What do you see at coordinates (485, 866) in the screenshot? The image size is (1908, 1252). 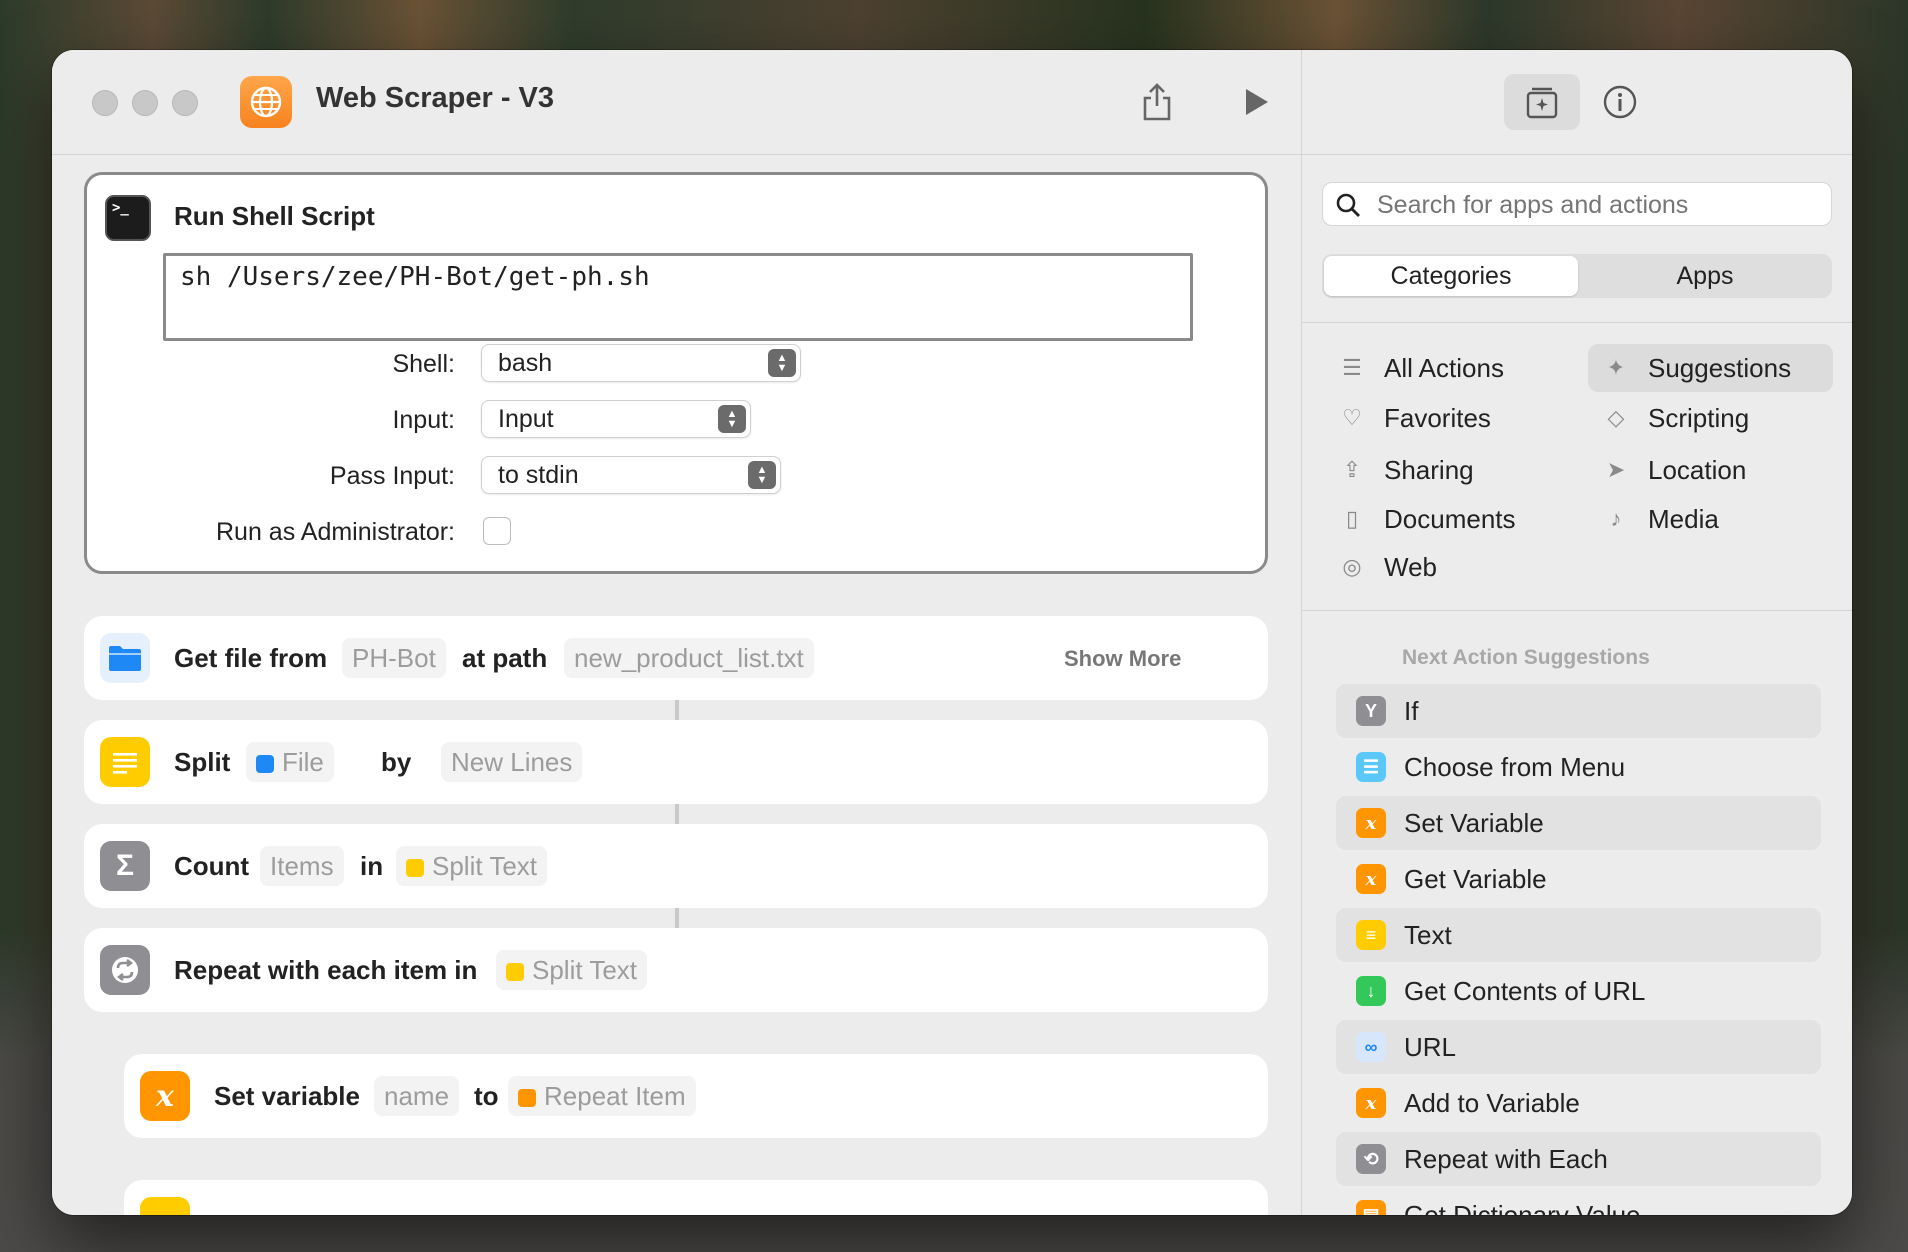 I see `split-text-token-label: Split Text` at bounding box center [485, 866].